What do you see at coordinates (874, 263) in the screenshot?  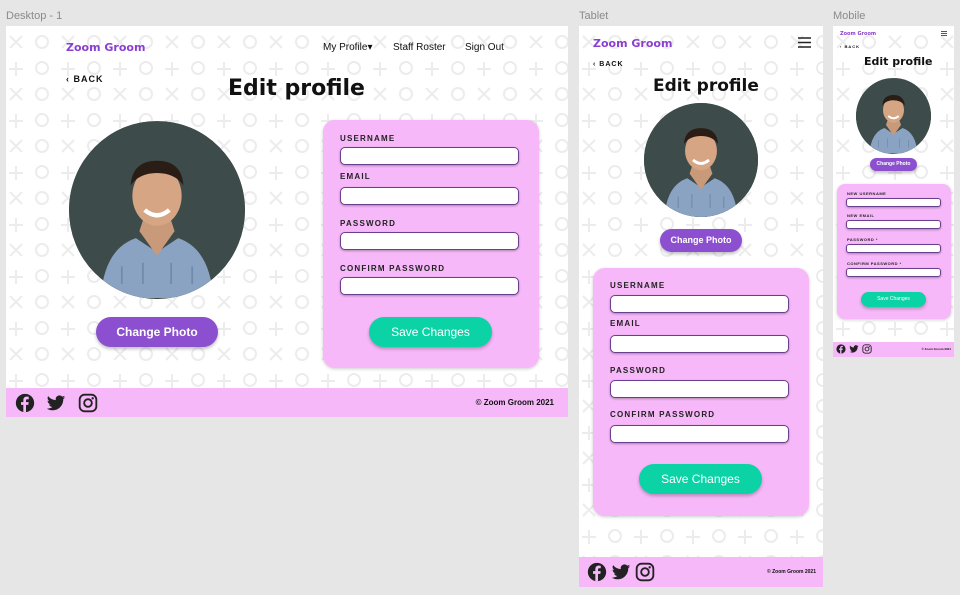 I see `confirm-password-label: CONFIRM PASSWORD *` at bounding box center [874, 263].